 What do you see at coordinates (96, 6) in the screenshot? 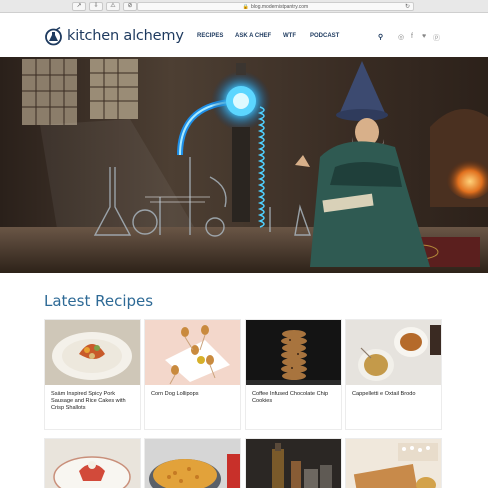
I see `download-icon: ⇩` at bounding box center [96, 6].